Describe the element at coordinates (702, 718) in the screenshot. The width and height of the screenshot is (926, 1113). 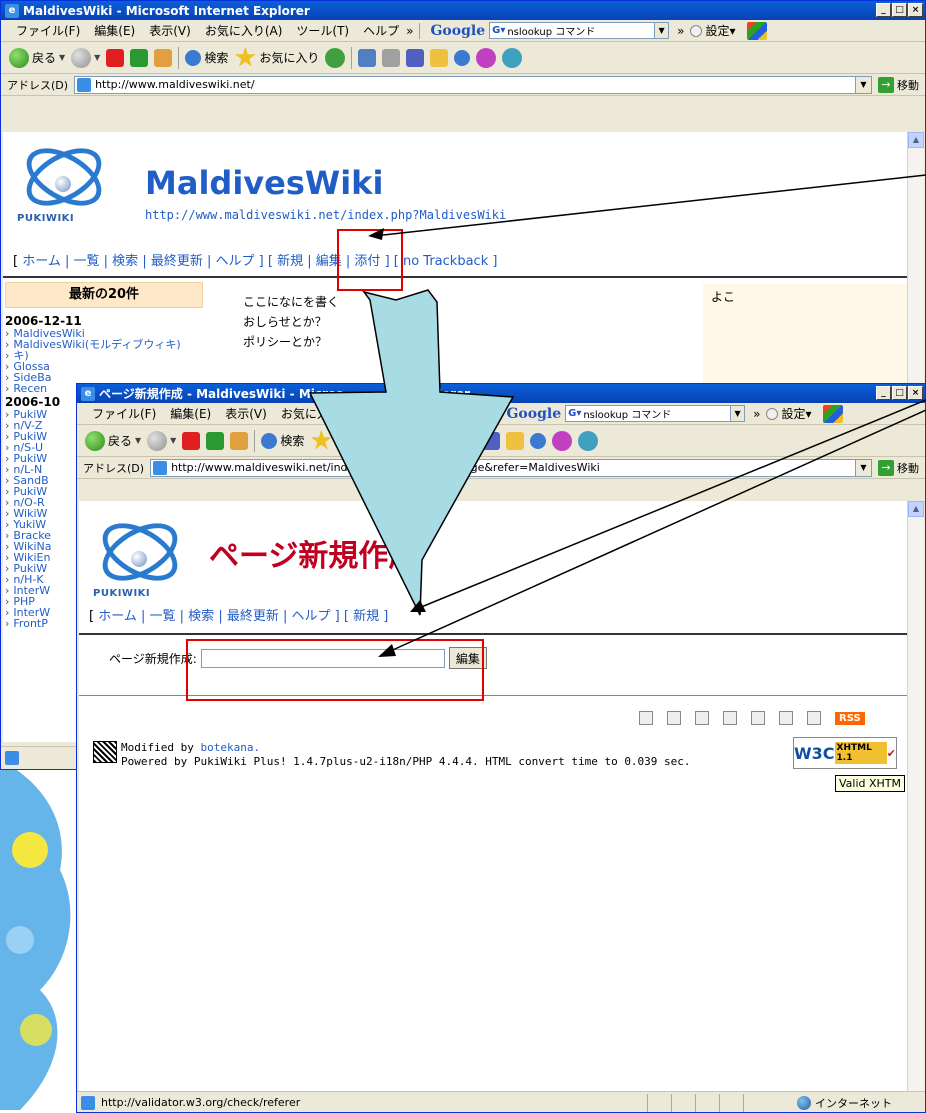
I see `zoom-icon` at that location.